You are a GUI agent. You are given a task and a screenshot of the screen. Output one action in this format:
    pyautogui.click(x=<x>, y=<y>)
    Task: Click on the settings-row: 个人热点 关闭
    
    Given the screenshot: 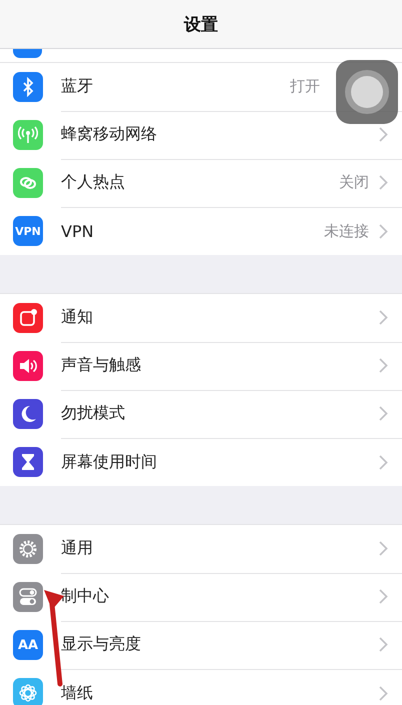 What is the action you would take?
    pyautogui.click(x=201, y=183)
    